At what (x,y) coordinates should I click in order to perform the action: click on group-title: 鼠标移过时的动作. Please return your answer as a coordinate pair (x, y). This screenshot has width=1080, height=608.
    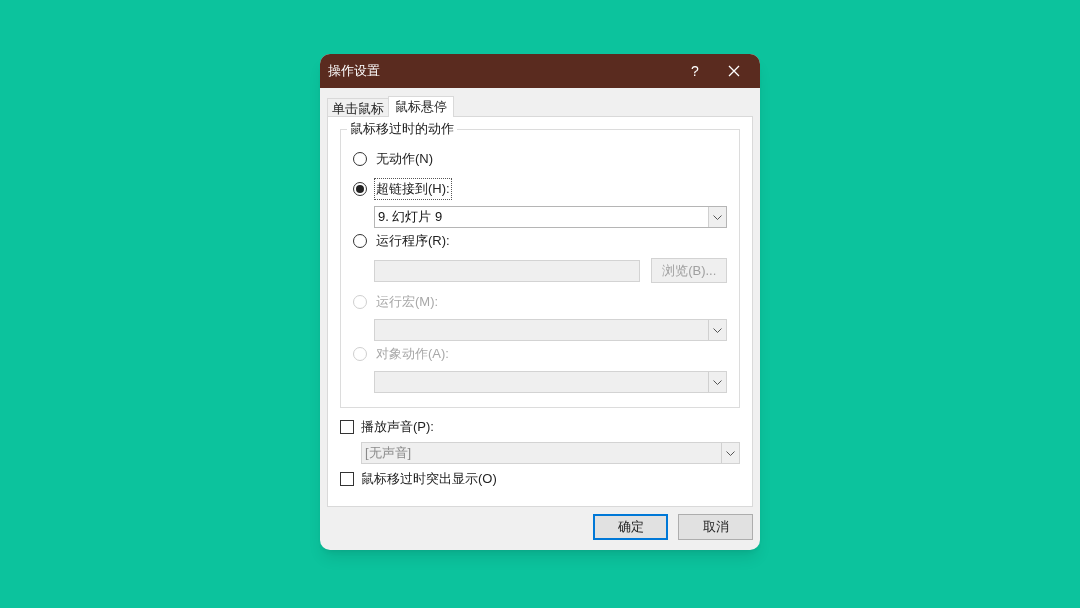
    Looking at the image, I should click on (402, 129).